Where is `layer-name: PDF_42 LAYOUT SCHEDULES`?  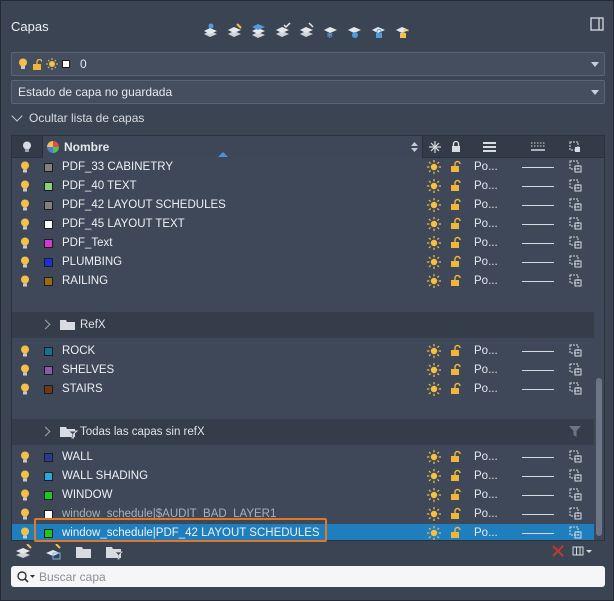
layer-name: PDF_42 LAYOUT SCHEDULES is located at coordinates (144, 205).